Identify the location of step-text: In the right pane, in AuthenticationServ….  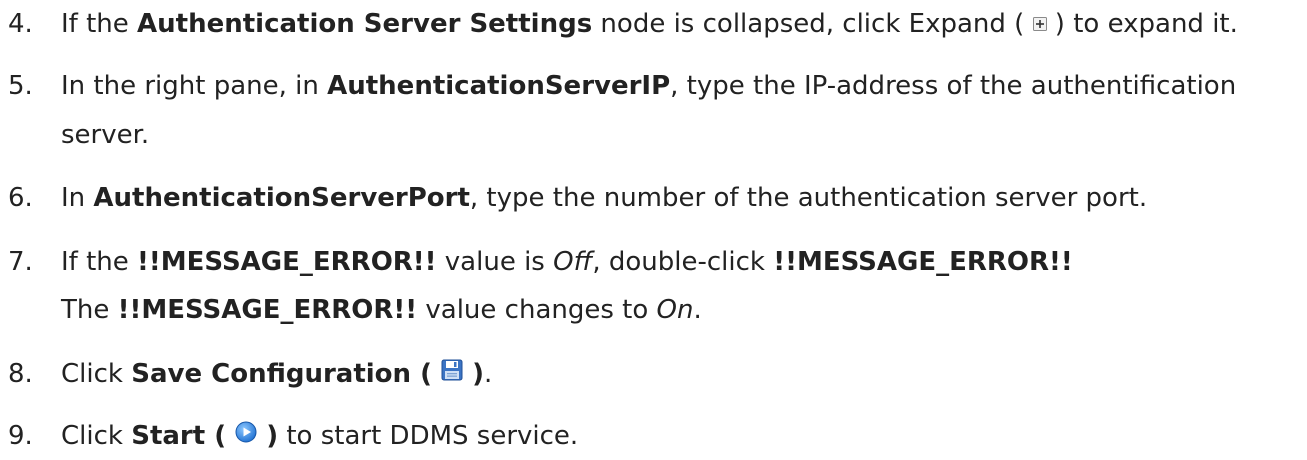
(648, 86).